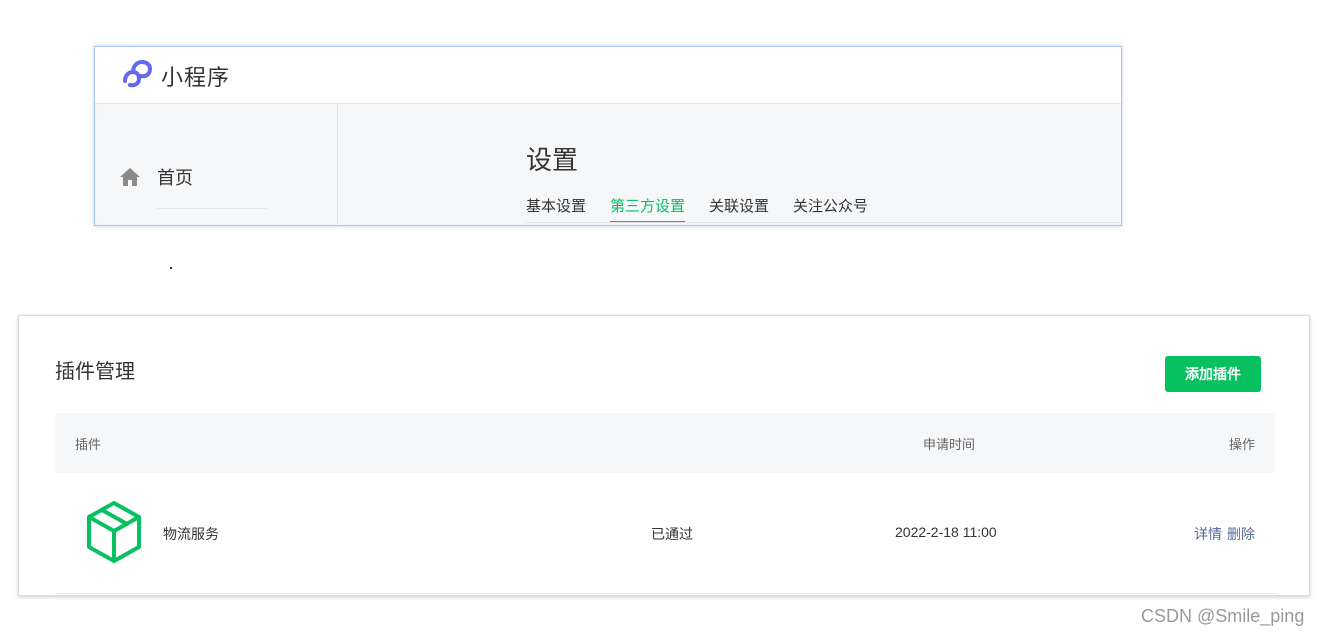 The height and width of the screenshot is (637, 1324). I want to click on sidebar-divider, so click(212, 208).